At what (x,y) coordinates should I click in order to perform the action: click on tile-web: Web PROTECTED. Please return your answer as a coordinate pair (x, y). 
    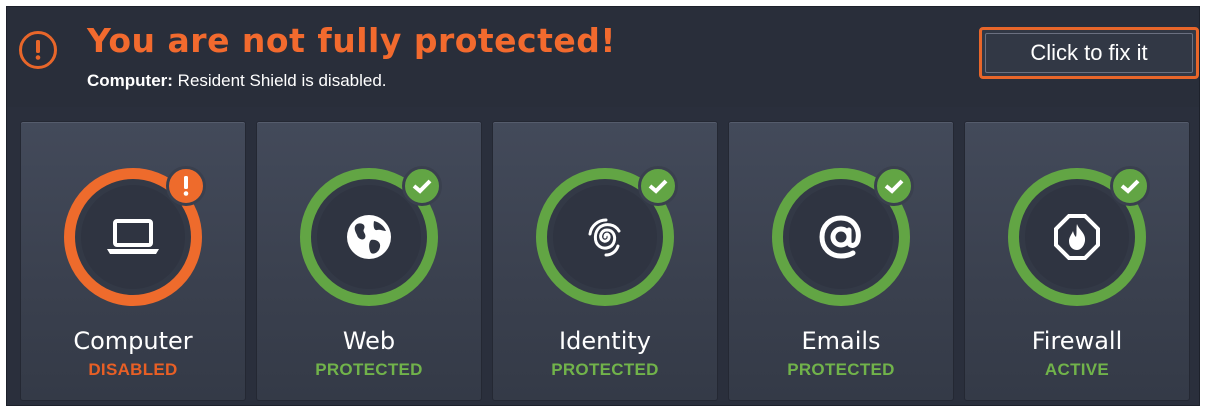
    Looking at the image, I should click on (369, 261).